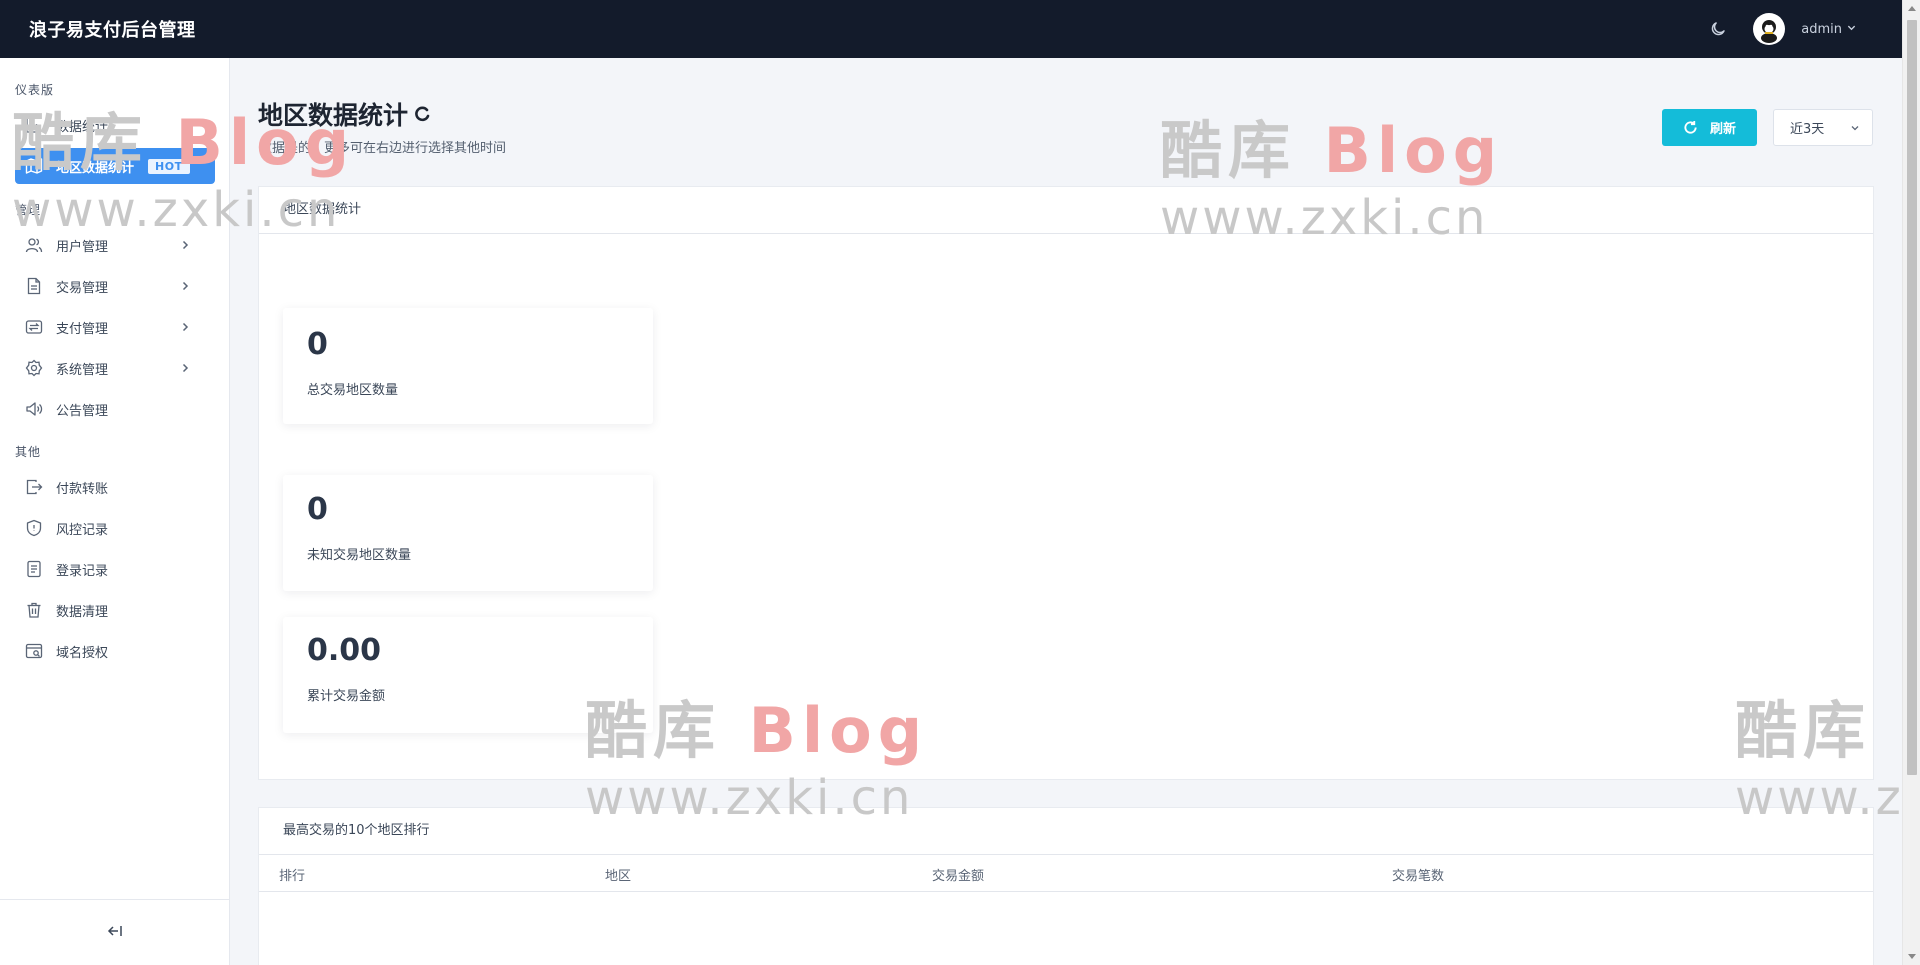  I want to click on log-icon, so click(34, 569).